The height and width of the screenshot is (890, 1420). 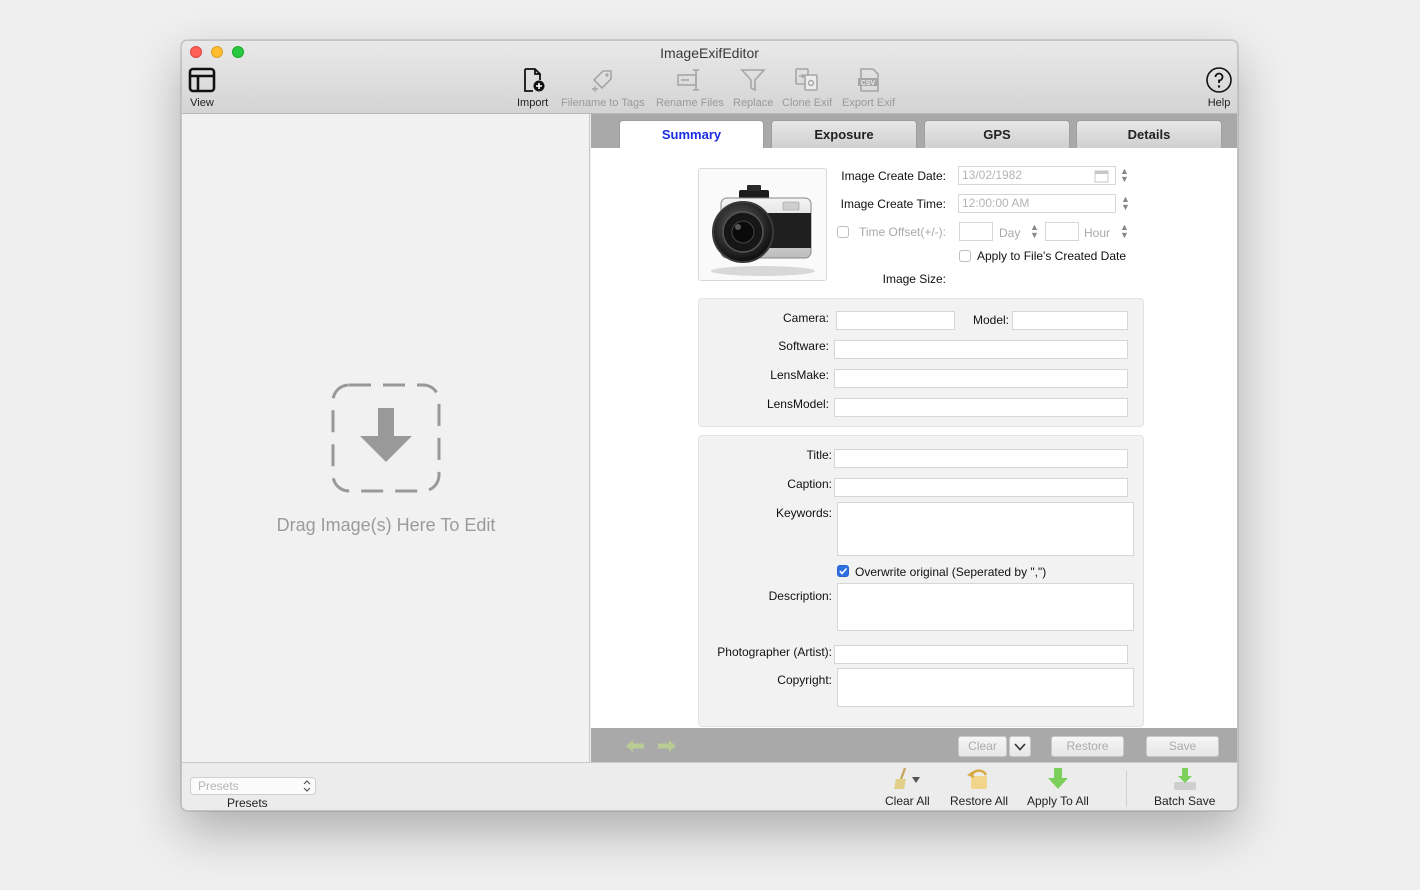 What do you see at coordinates (1034, 232) in the screenshot?
I see `day-stepper: ▲ ▼` at bounding box center [1034, 232].